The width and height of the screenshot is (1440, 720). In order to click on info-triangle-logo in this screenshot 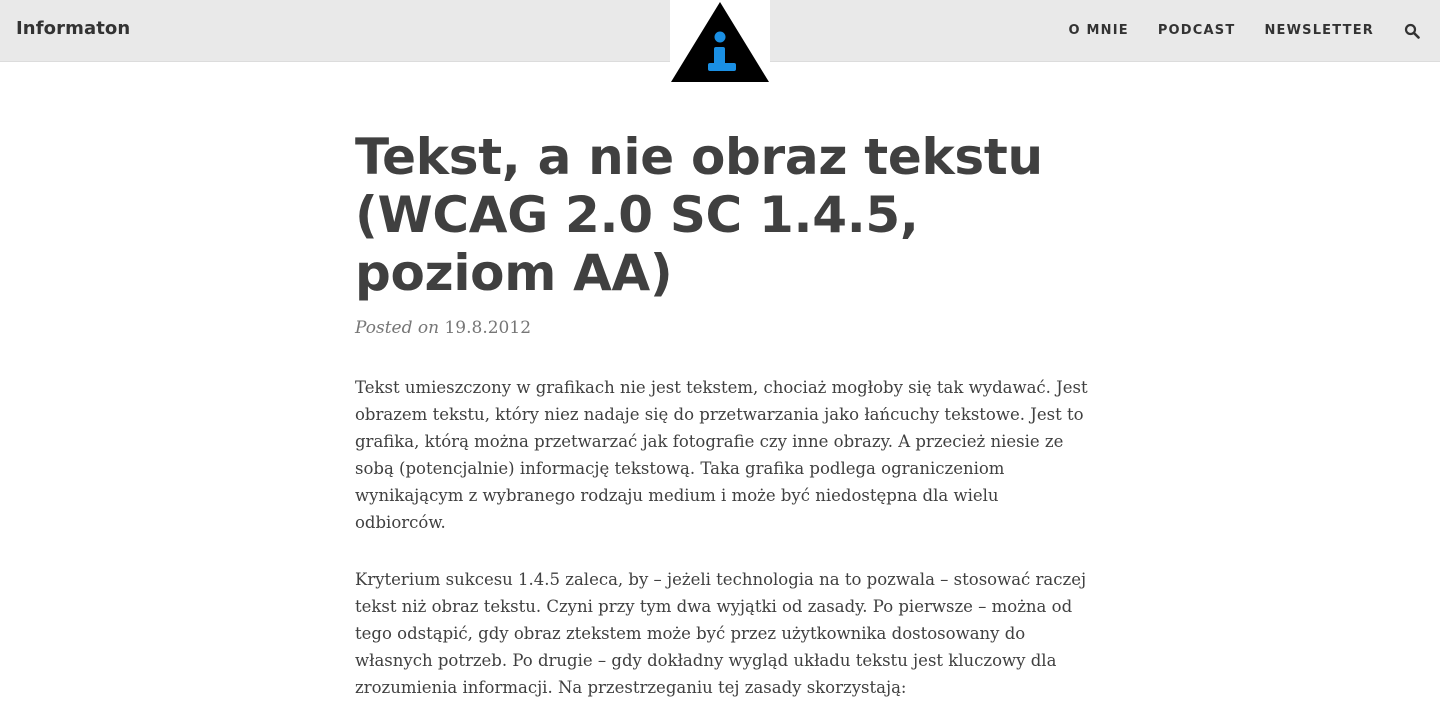, I will do `click(720, 42)`.